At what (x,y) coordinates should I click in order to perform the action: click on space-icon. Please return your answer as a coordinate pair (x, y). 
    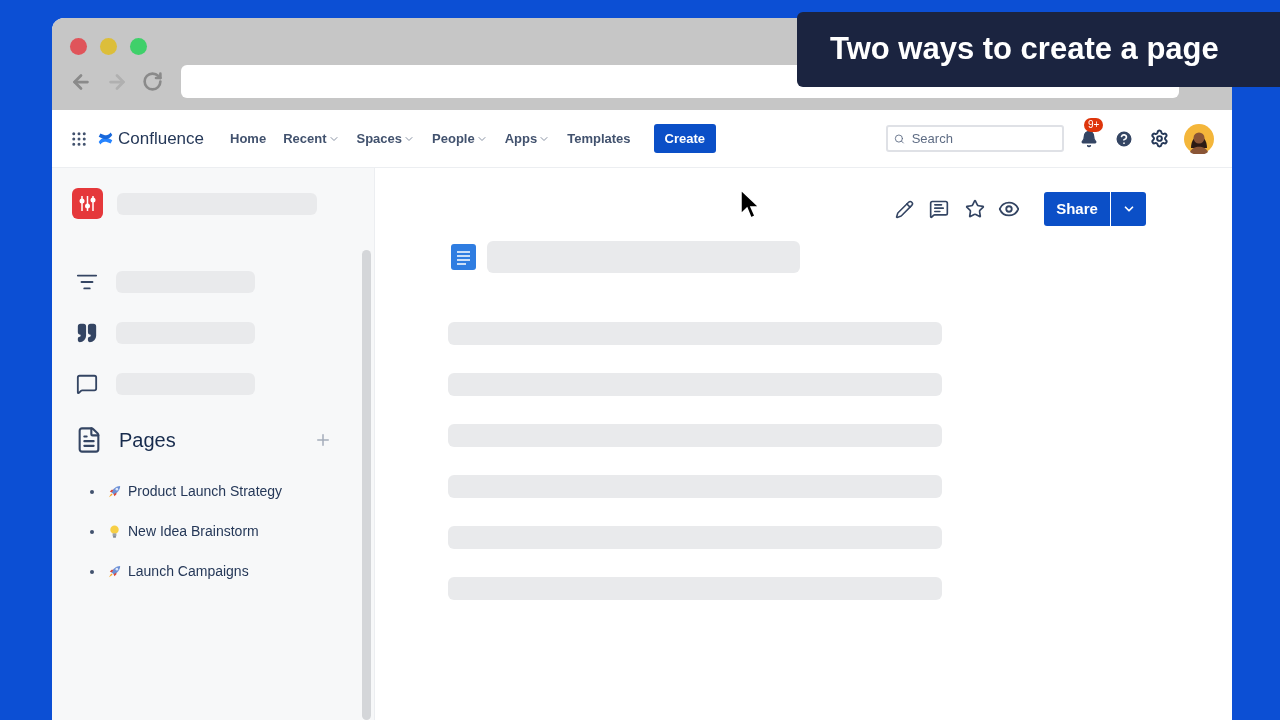
    Looking at the image, I should click on (87, 203).